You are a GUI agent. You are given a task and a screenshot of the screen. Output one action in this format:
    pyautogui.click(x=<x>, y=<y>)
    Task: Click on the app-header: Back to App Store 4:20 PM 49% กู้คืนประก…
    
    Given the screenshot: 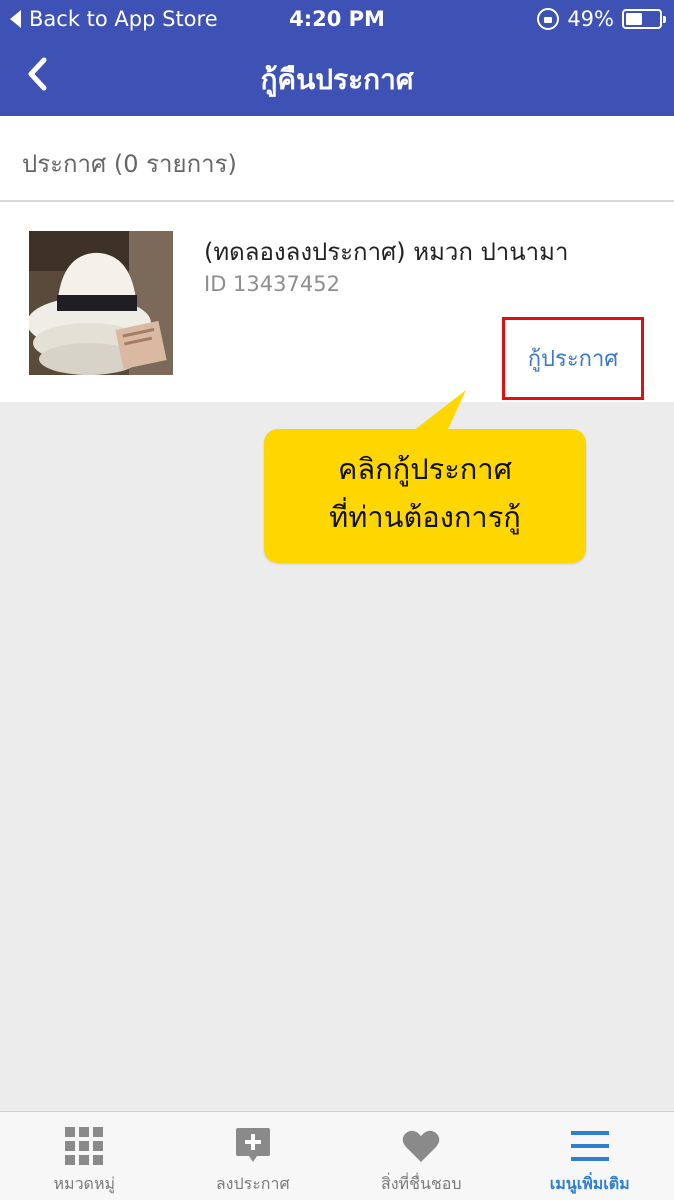 What is the action you would take?
    pyautogui.click(x=337, y=58)
    